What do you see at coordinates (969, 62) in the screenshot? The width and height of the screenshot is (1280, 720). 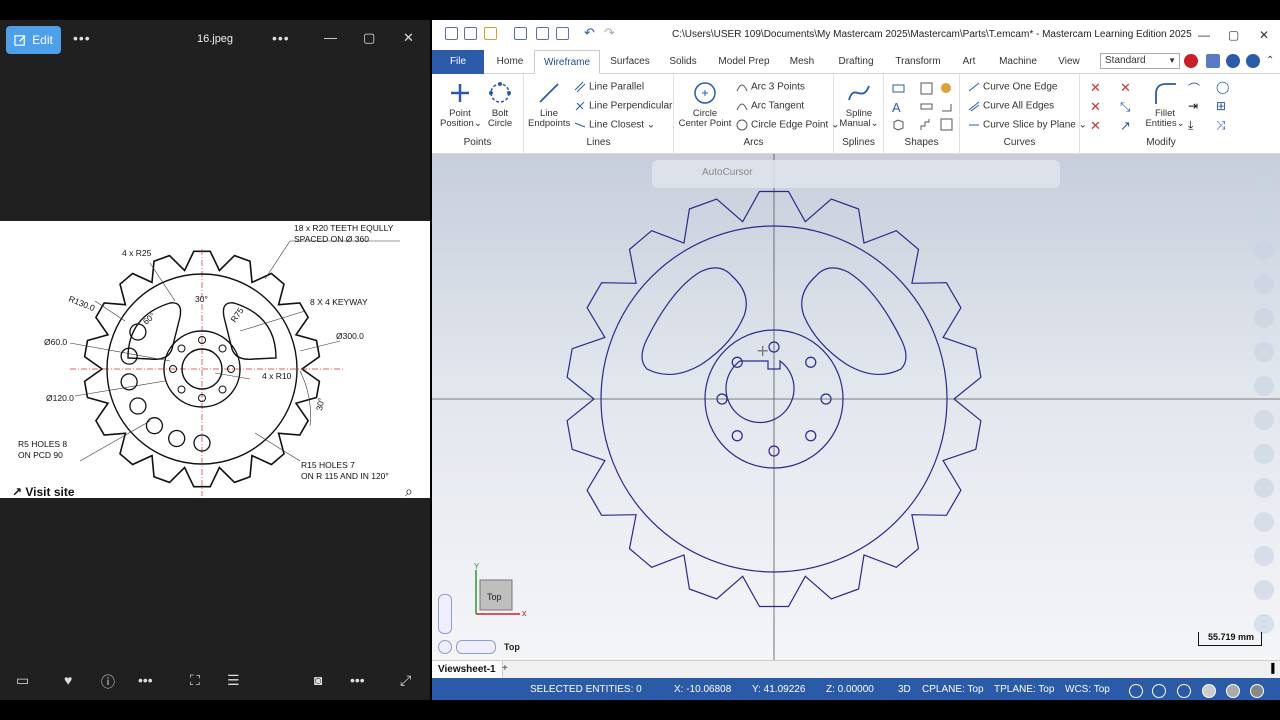 I see `tab-art: Art` at bounding box center [969, 62].